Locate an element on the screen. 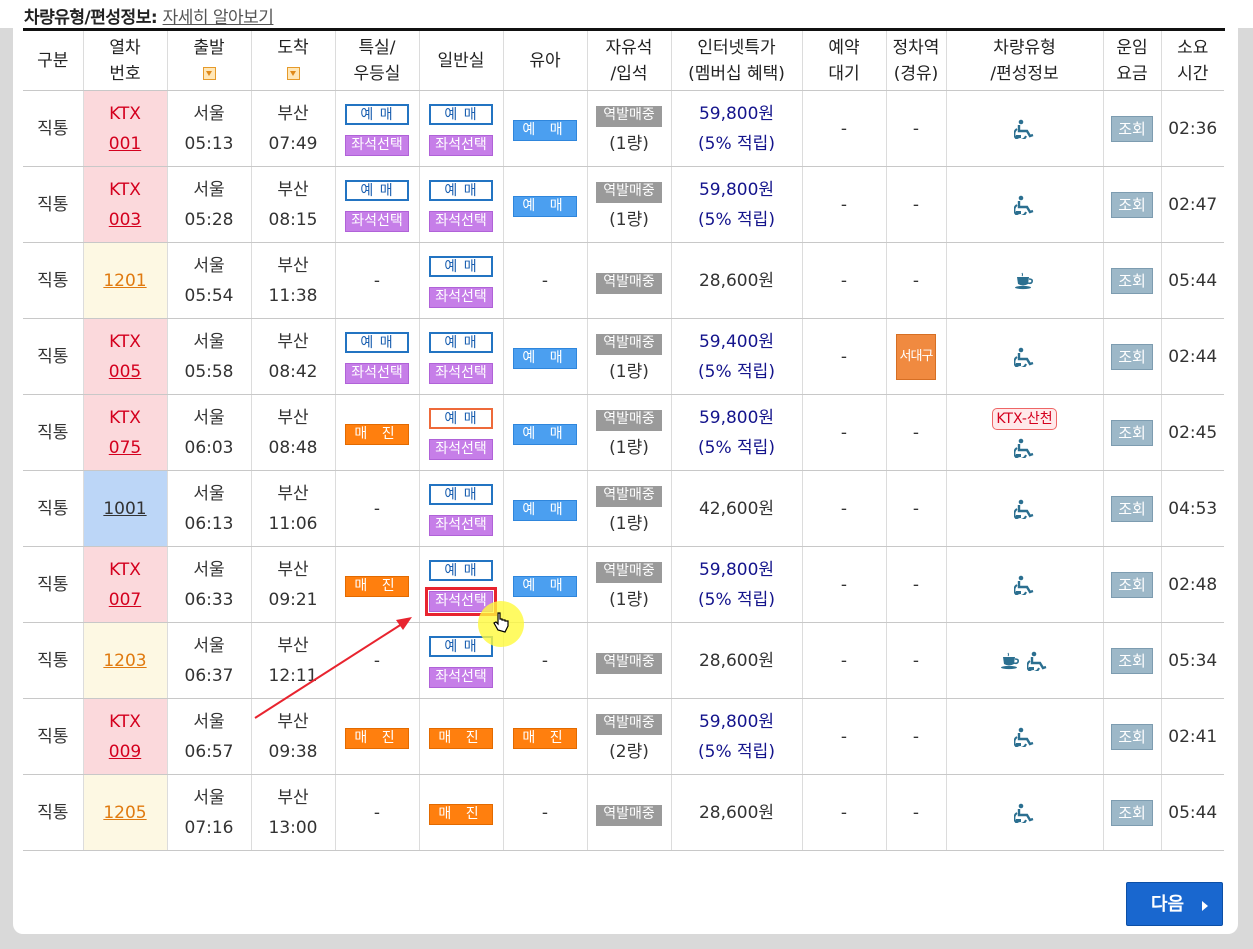 The height and width of the screenshot is (949, 1253). train-number: 007 is located at coordinates (125, 600).